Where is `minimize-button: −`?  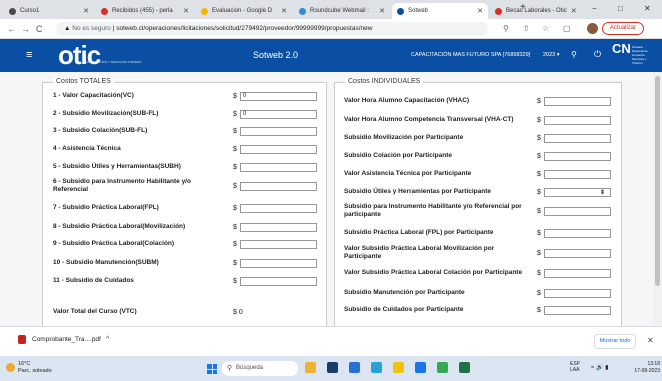 minimize-button: − is located at coordinates (594, 8).